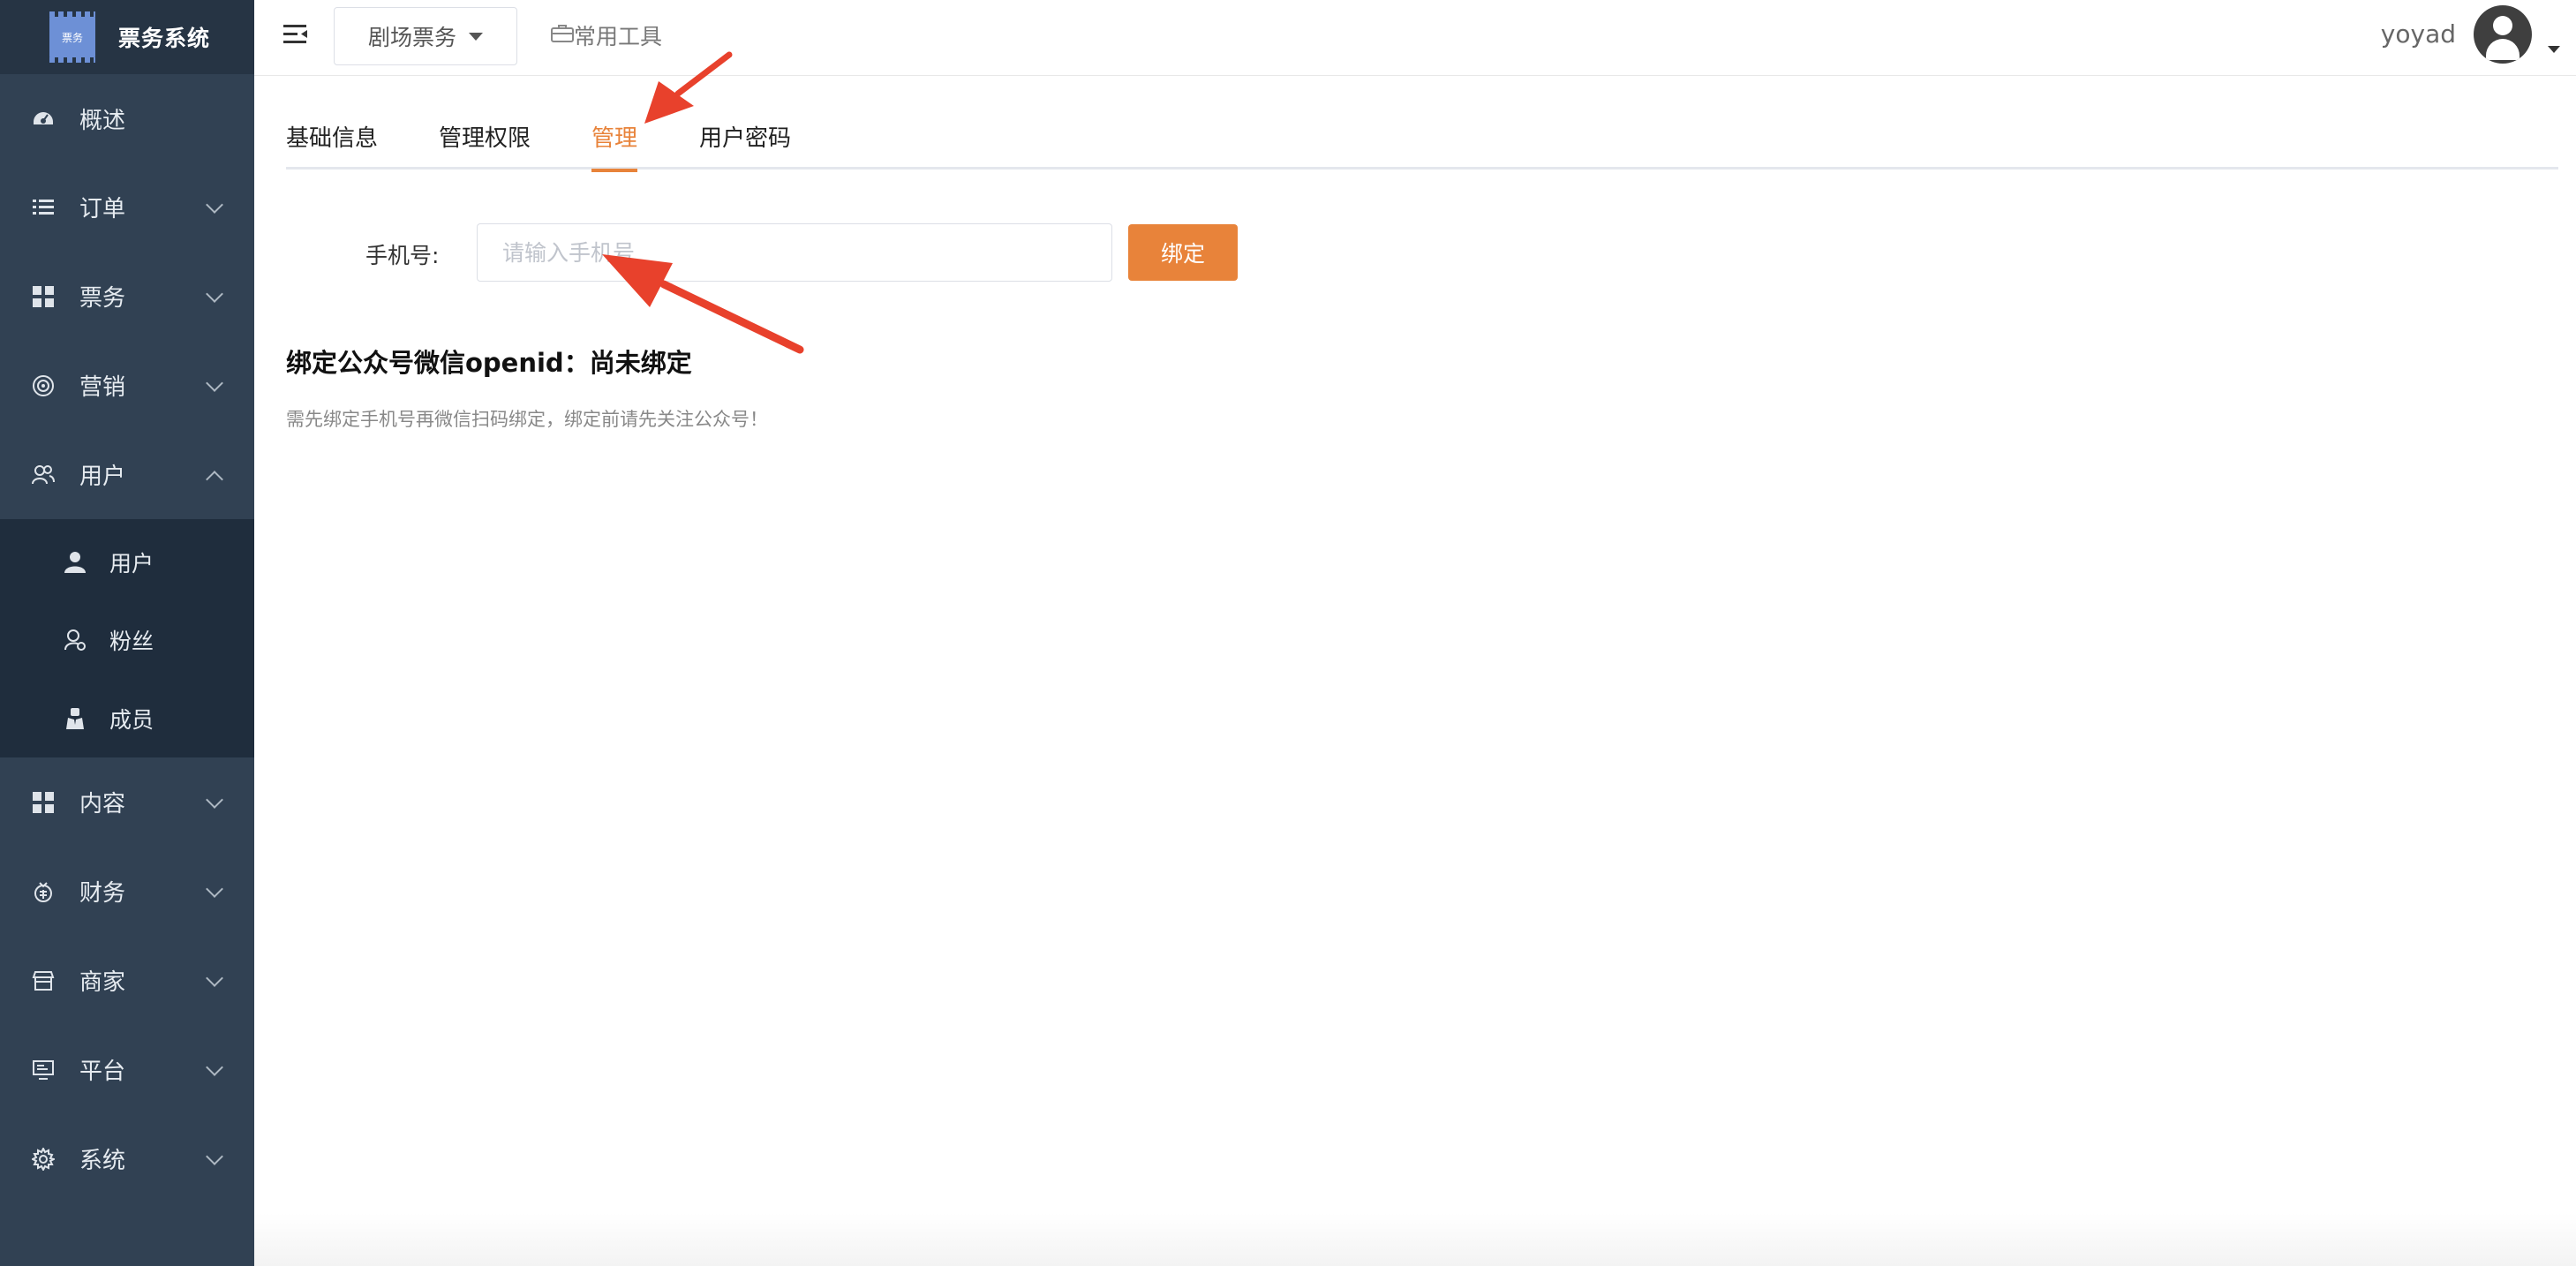 Image resolution: width=2576 pixels, height=1266 pixels. I want to click on sidebar-item-label: 平台, so click(103, 1072).